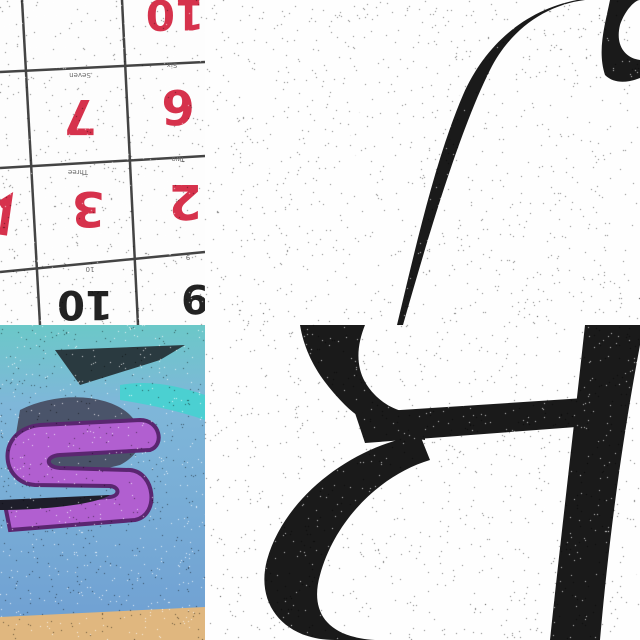  Describe the element at coordinates (85, 303) in the screenshot. I see `number-10-bottom: 10` at that location.